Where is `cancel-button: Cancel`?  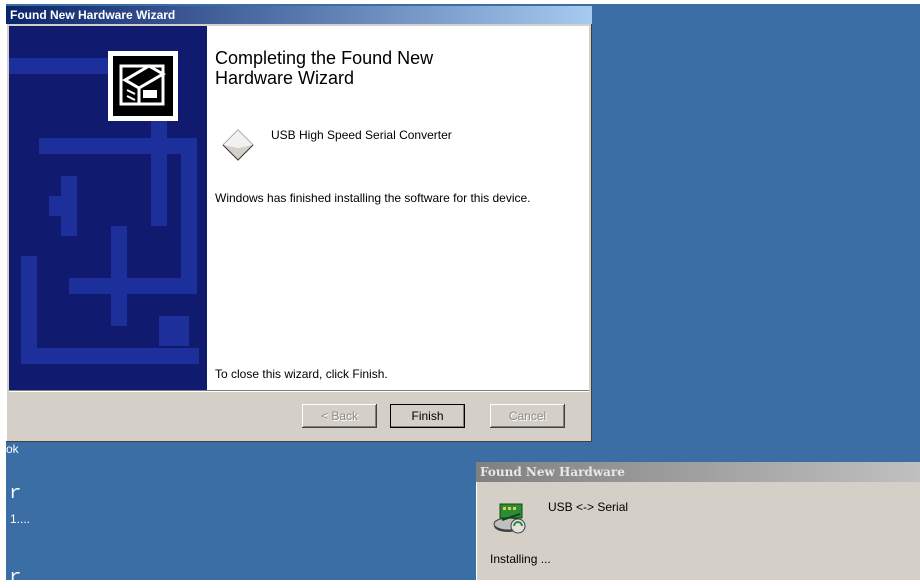
cancel-button: Cancel is located at coordinates (527, 416).